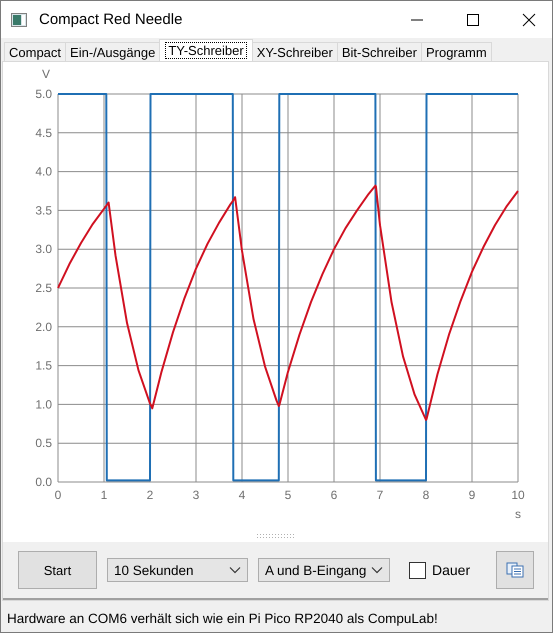 The width and height of the screenshot is (553, 633). What do you see at coordinates (518, 495) in the screenshot?
I see `axis-tick-label: 10` at bounding box center [518, 495].